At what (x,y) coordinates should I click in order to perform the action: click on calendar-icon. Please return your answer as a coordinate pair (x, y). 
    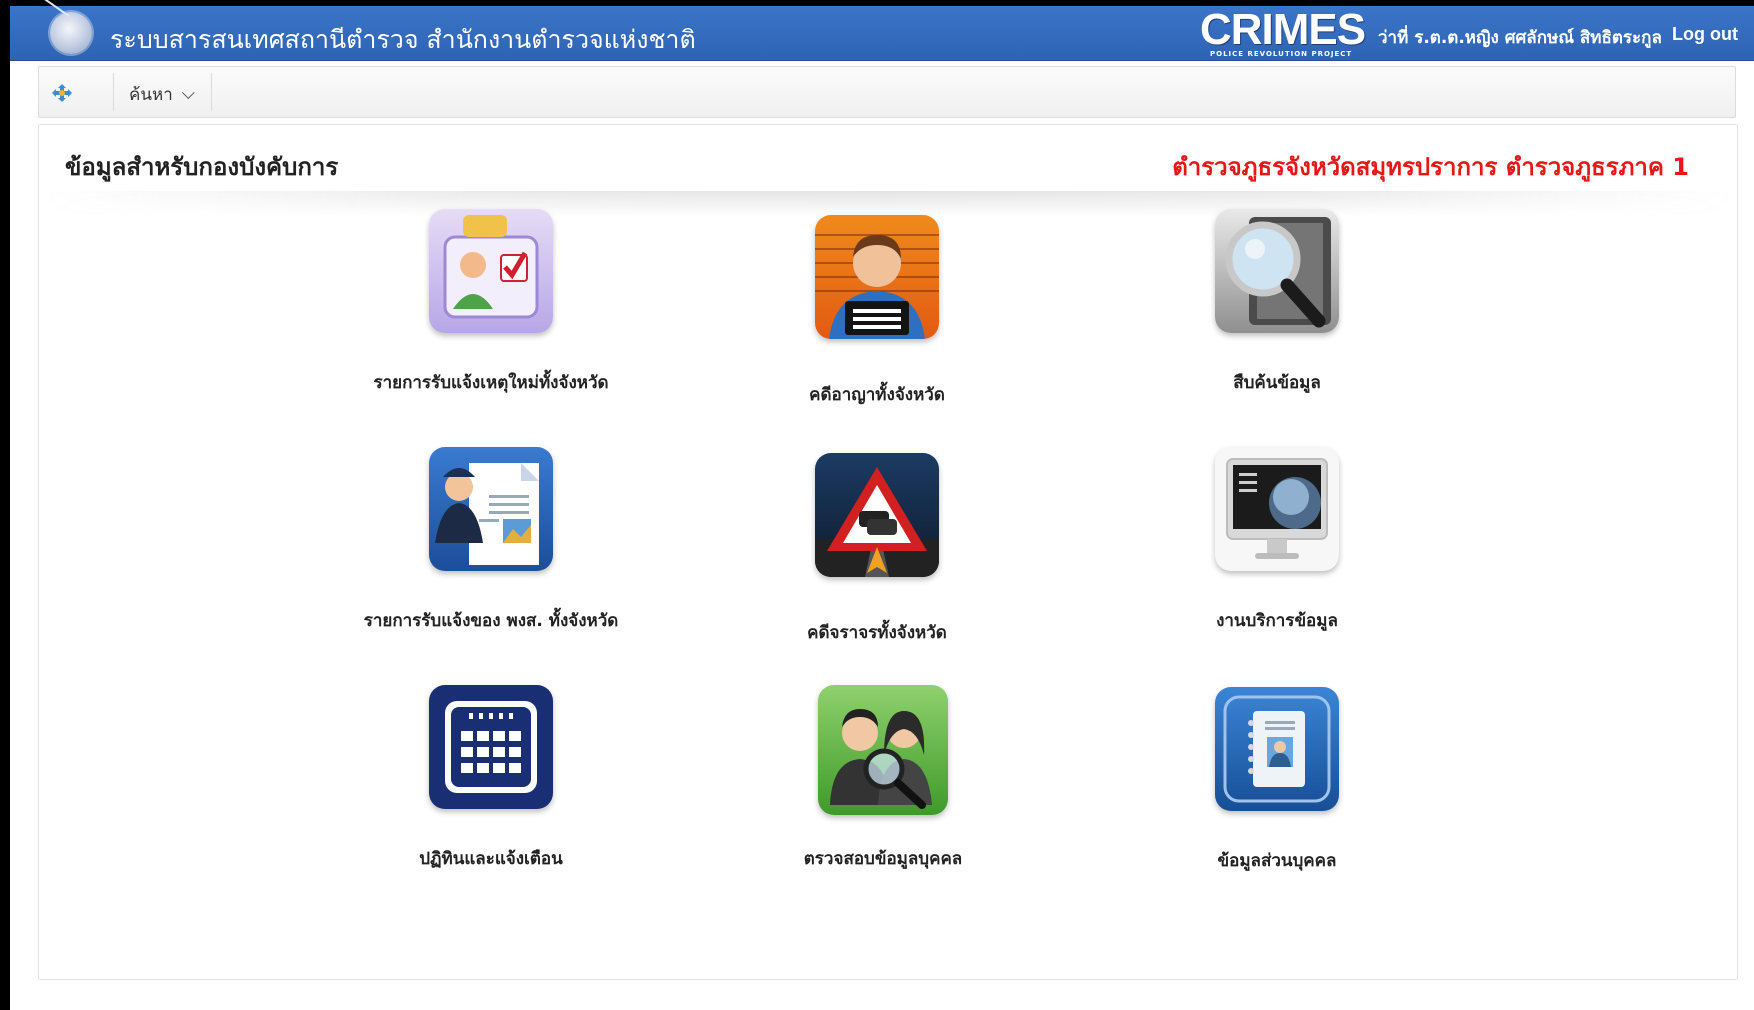
    Looking at the image, I should click on (491, 747).